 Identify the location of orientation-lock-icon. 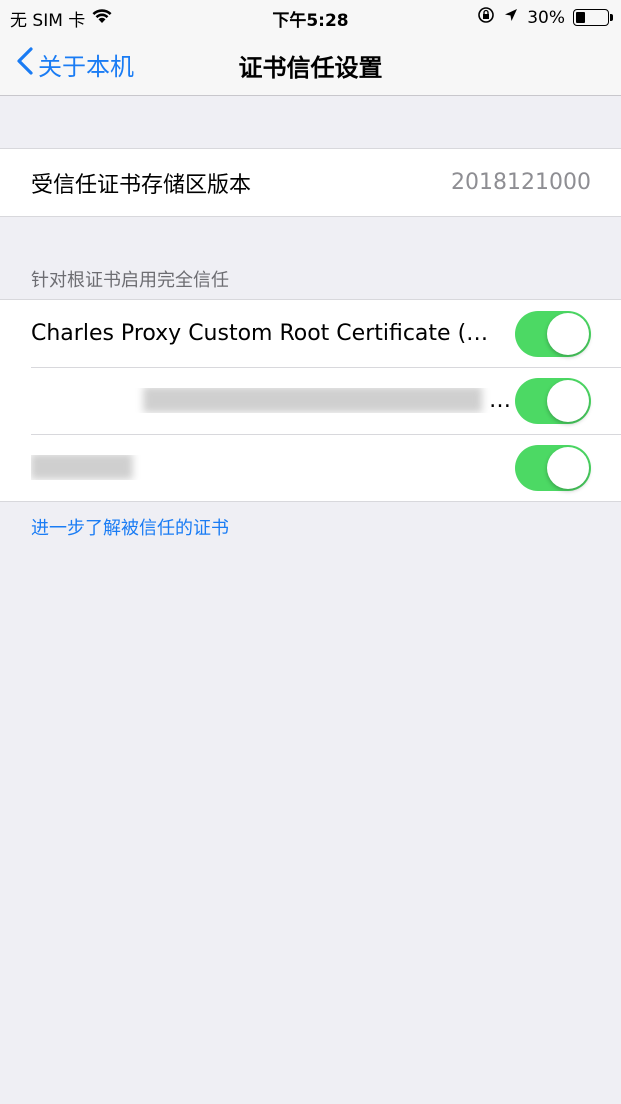
(486, 17).